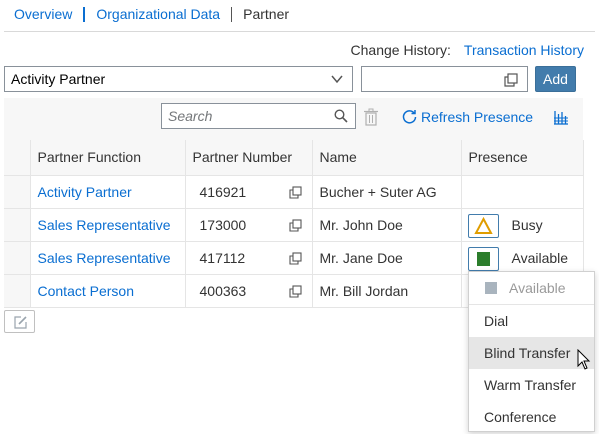  What do you see at coordinates (522, 192) in the screenshot?
I see `presence-cell` at bounding box center [522, 192].